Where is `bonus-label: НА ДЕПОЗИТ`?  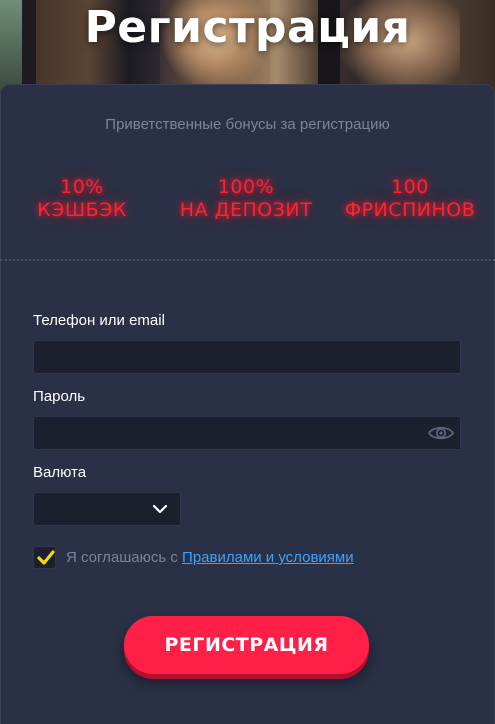 bonus-label: НА ДЕПОЗИТ is located at coordinates (246, 210).